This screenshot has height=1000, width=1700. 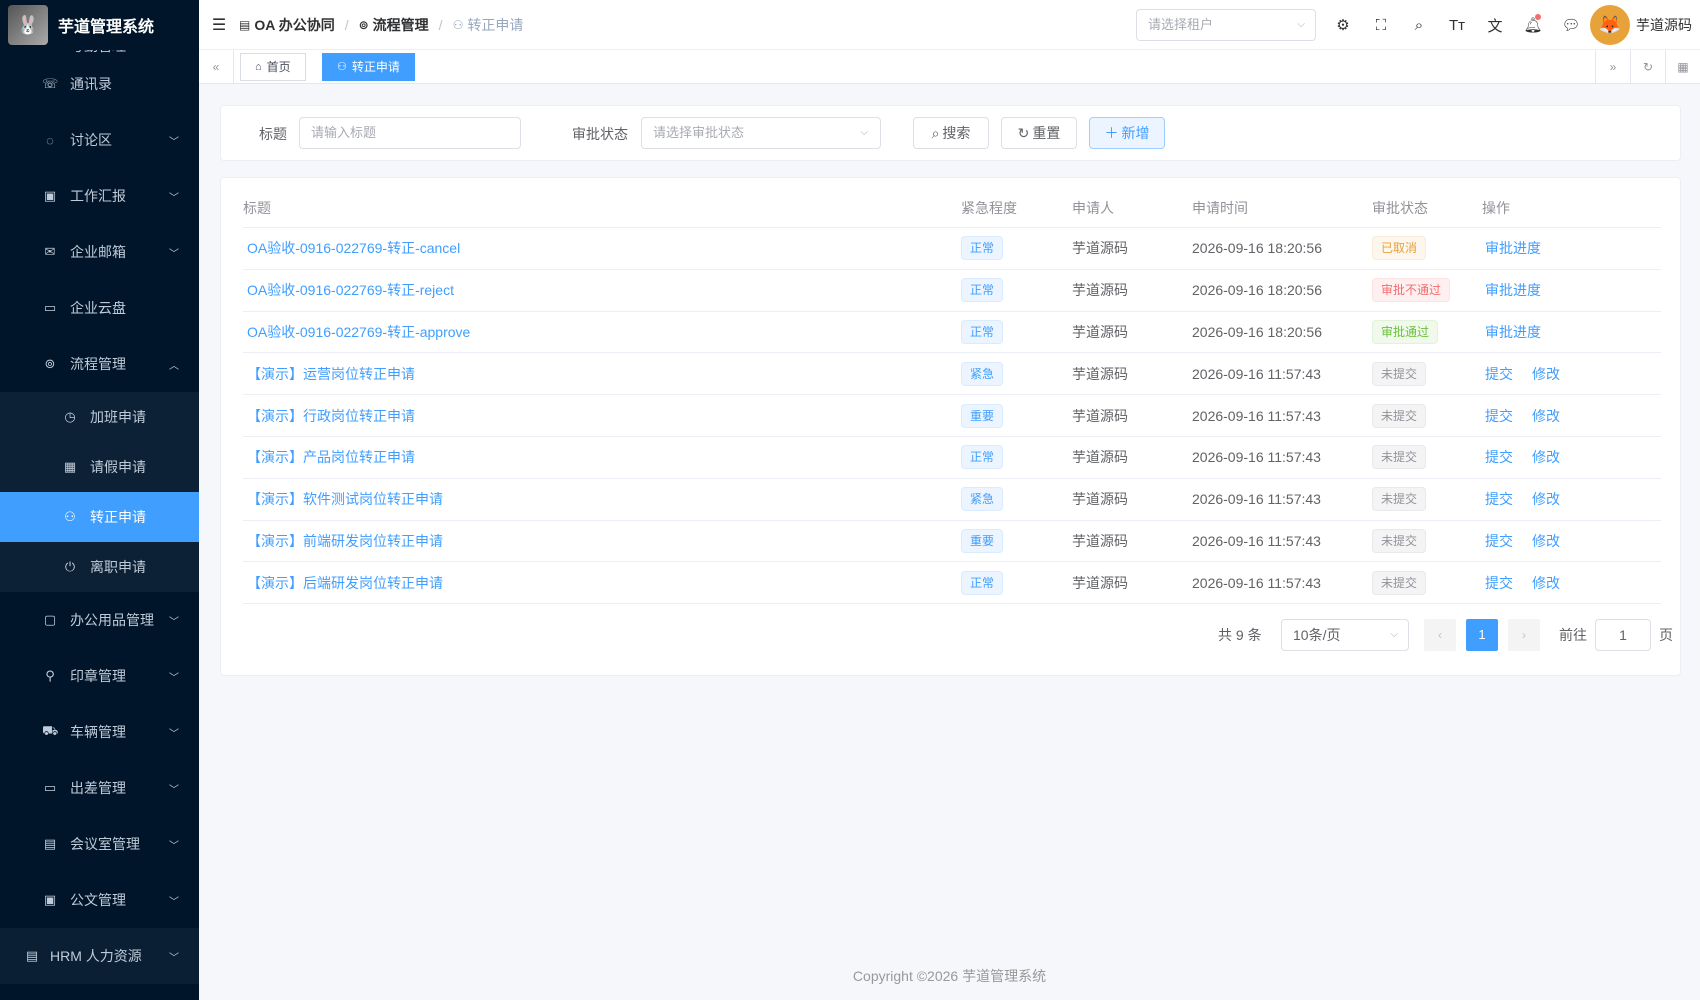 I want to click on header-toolbar: ⚙ ⛶ ⌕ Tт 文 🔔︎ 💬︎, so click(x=1457, y=25).